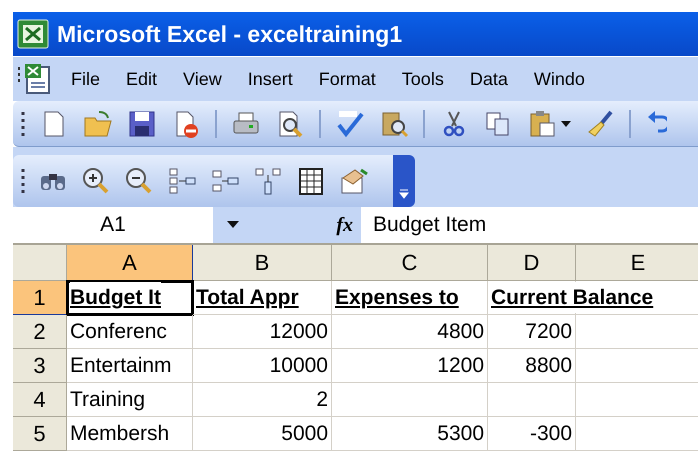 This screenshot has height=457, width=698. Describe the element at coordinates (559, 79) in the screenshot. I see `menu-item: Windo` at that location.